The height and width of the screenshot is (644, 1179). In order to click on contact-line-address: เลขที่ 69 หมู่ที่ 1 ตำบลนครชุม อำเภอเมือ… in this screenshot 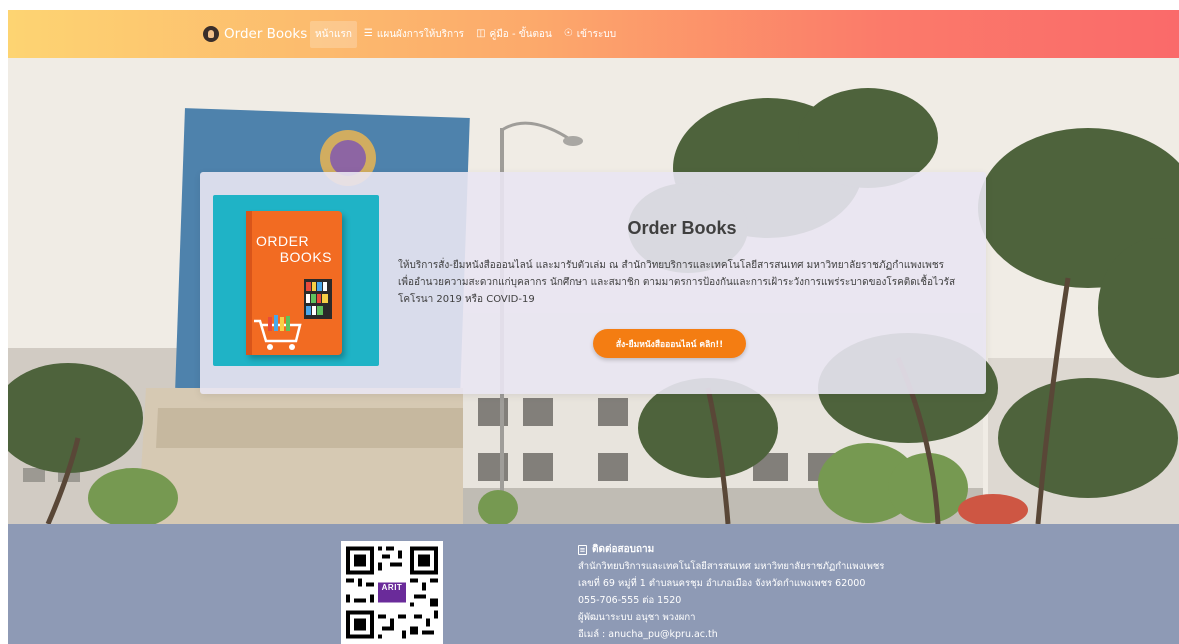, I will do `click(722, 583)`.